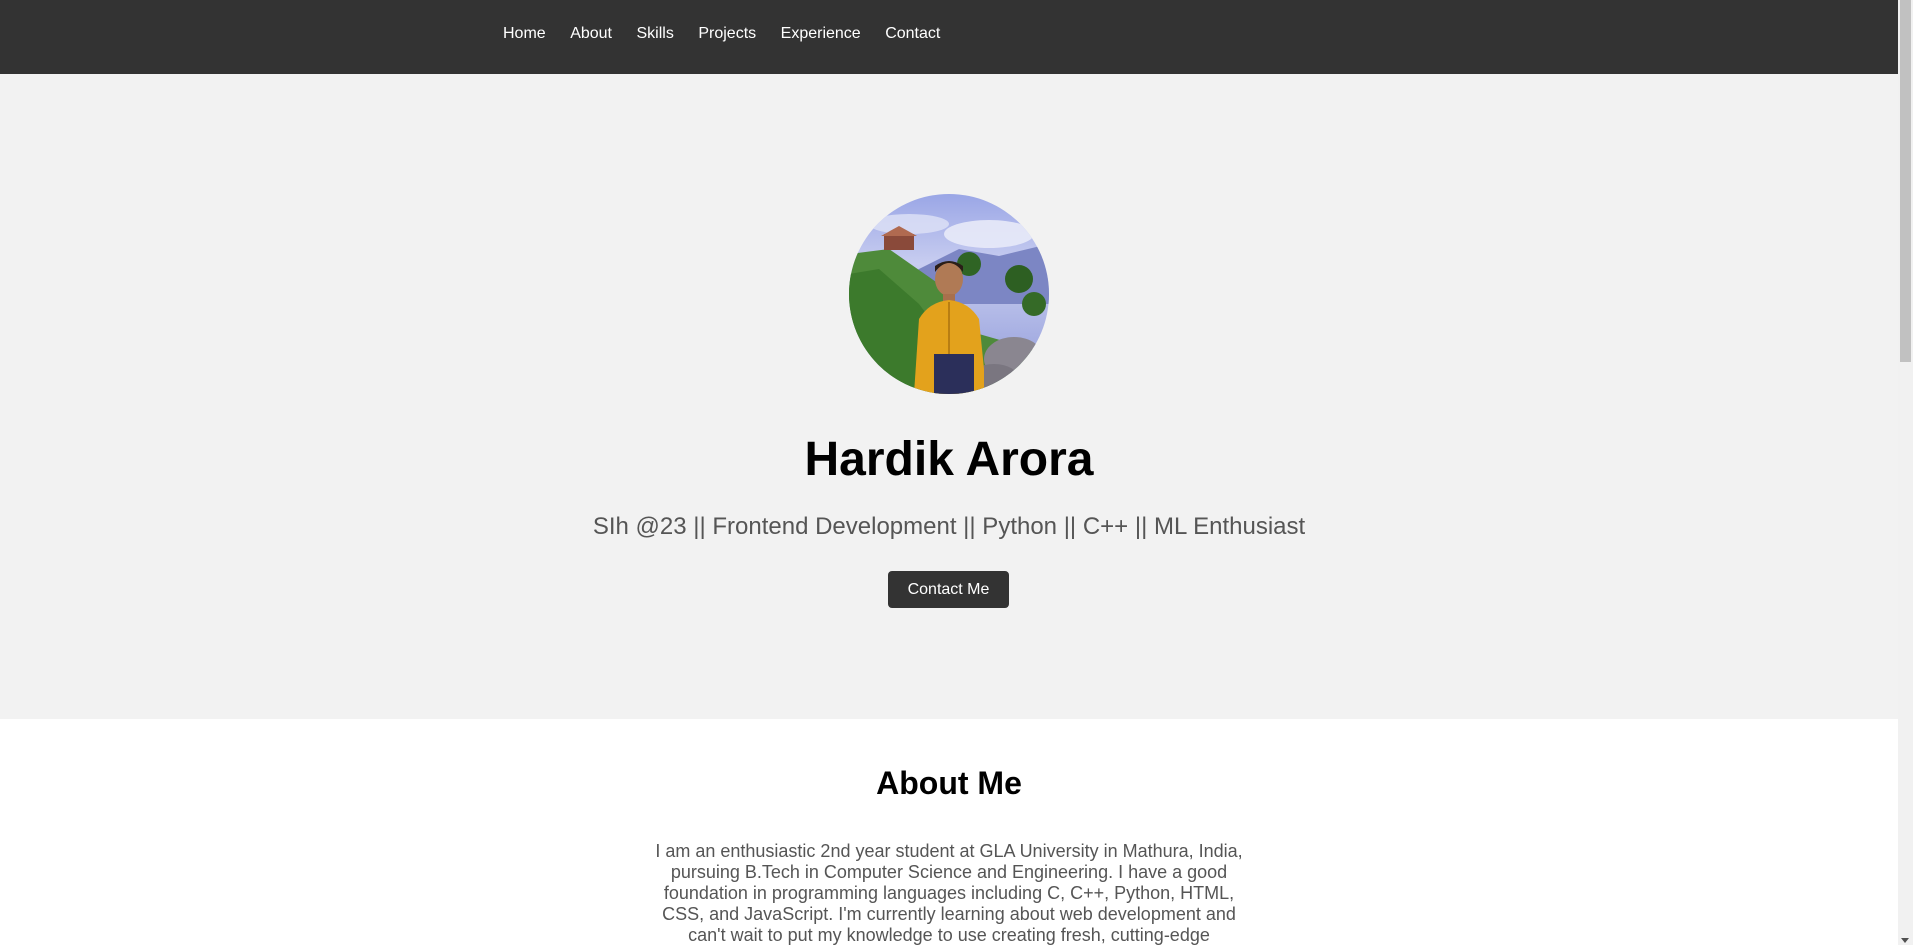  What do you see at coordinates (727, 33) in the screenshot?
I see `nav-link-projects: Projects` at bounding box center [727, 33].